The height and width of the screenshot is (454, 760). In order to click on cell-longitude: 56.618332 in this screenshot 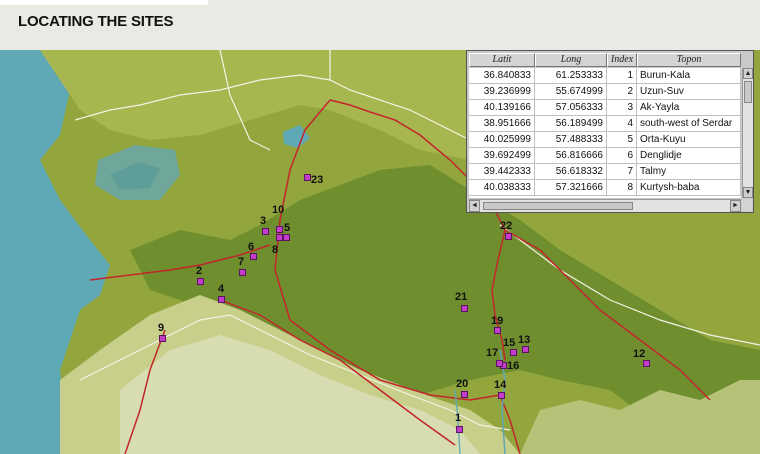, I will do `click(571, 171)`.